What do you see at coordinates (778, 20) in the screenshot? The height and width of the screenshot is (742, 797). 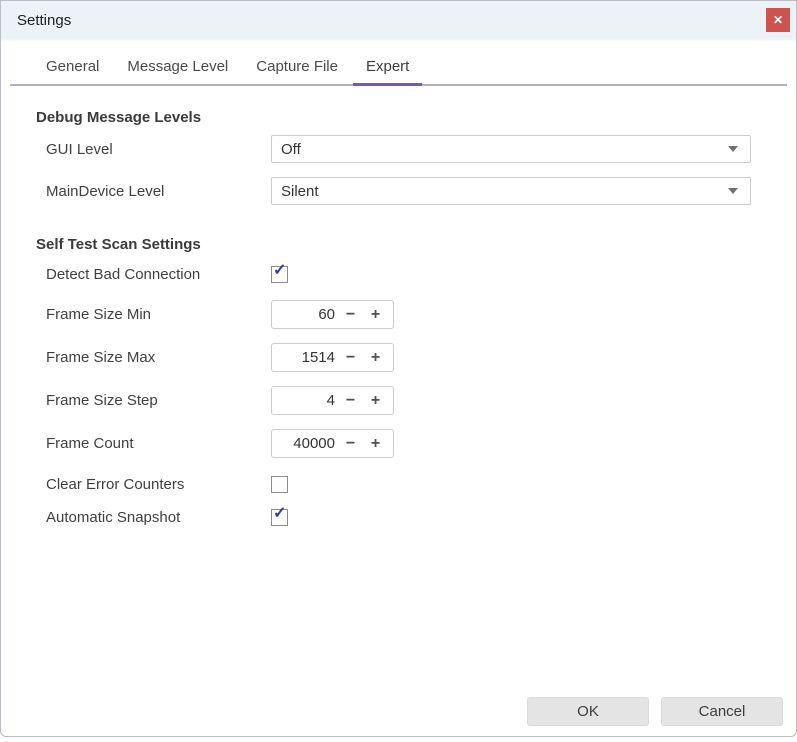 I see `close-icon: ✕` at bounding box center [778, 20].